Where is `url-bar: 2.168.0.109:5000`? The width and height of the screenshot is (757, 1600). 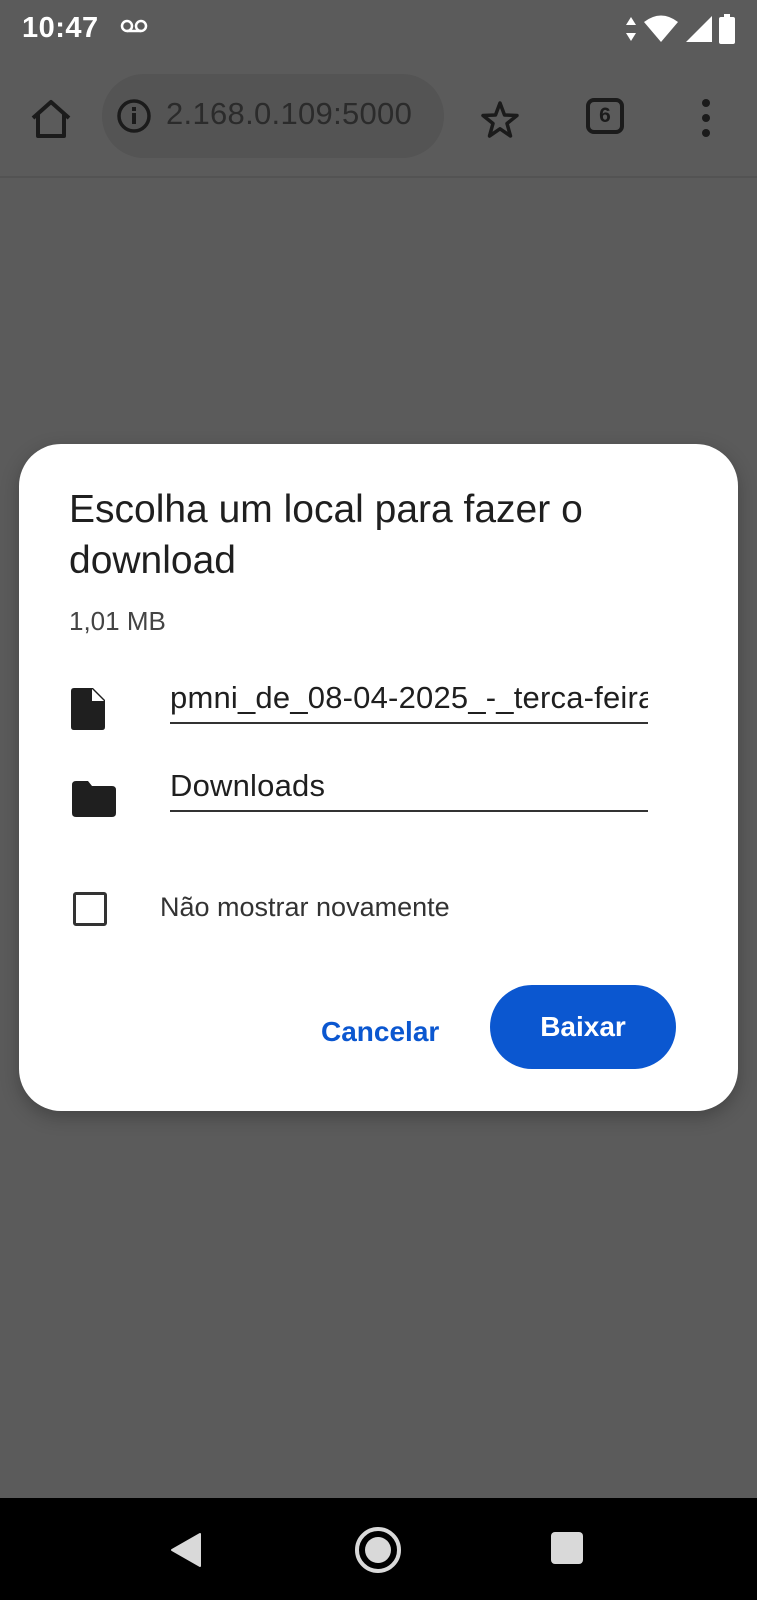 url-bar: 2.168.0.109:5000 is located at coordinates (273, 116).